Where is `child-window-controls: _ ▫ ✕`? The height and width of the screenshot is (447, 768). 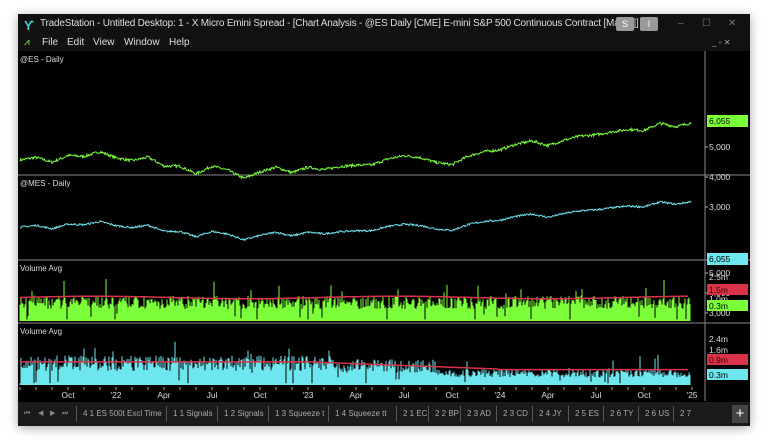
child-window-controls: _ ▫ ✕ is located at coordinates (721, 42).